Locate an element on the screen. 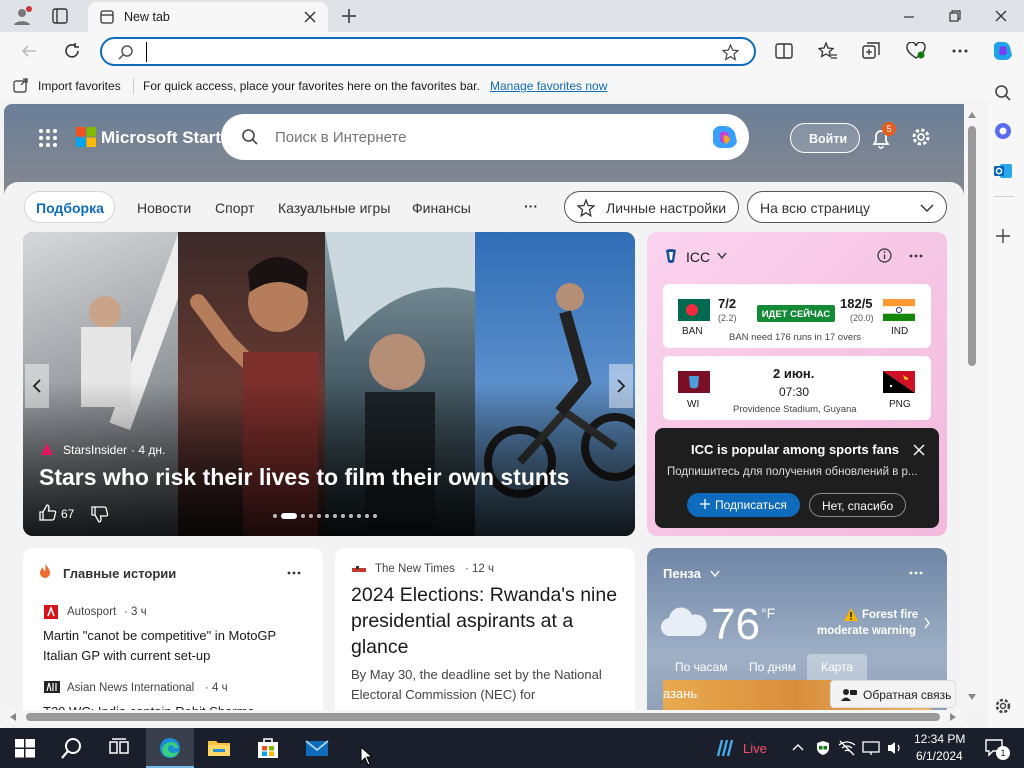  refresh-icon is located at coordinates (72, 51).